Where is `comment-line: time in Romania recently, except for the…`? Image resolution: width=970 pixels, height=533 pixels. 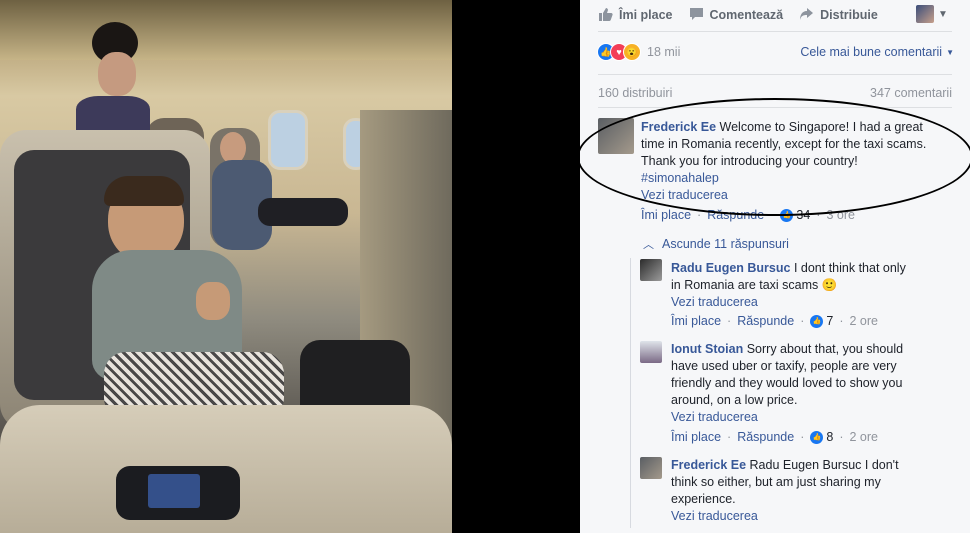
comment-line: time in Romania recently, except for the… is located at coordinates (784, 144).